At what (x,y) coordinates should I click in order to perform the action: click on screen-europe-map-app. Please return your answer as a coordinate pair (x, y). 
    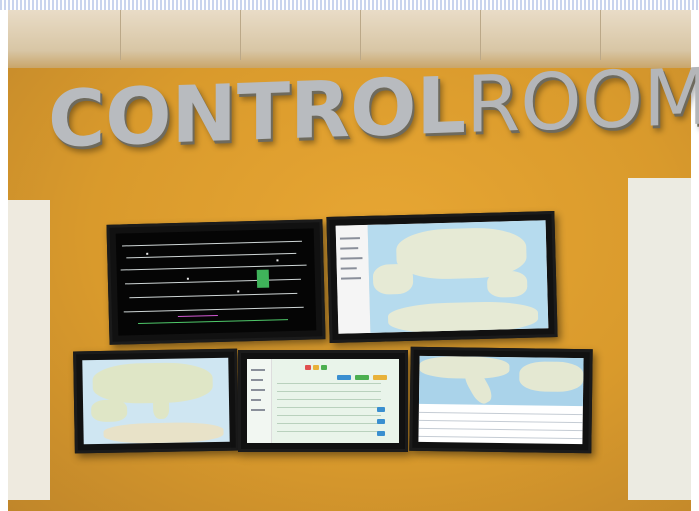
    Looking at the image, I should click on (442, 277).